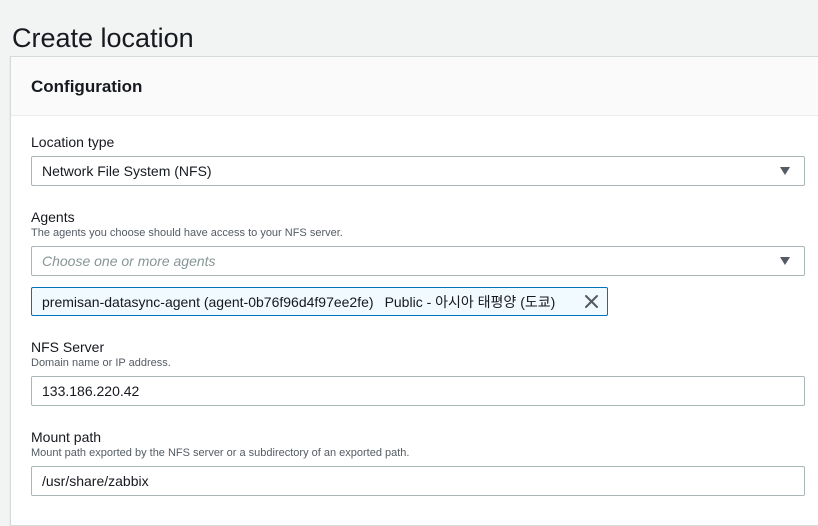 Image resolution: width=818 pixels, height=526 pixels. What do you see at coordinates (418, 261) in the screenshot?
I see `agents-select: Choose one or more agents` at bounding box center [418, 261].